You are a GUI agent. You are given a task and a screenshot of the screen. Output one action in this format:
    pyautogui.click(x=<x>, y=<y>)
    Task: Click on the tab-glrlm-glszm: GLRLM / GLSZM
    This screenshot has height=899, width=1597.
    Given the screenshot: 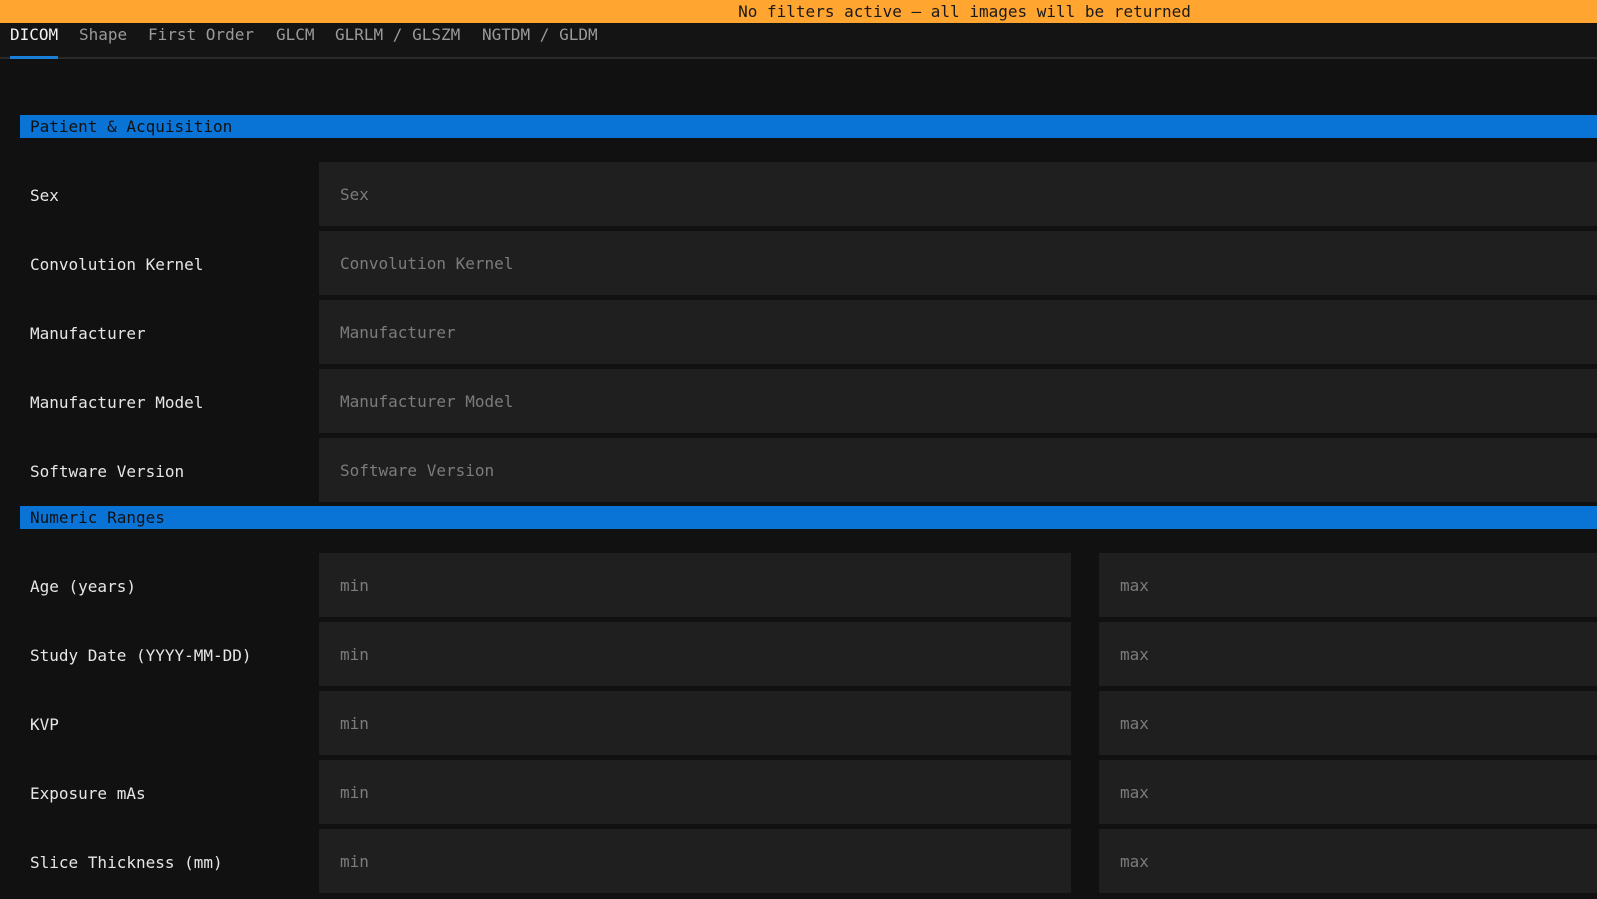 What is the action you would take?
    pyautogui.click(x=397, y=40)
    